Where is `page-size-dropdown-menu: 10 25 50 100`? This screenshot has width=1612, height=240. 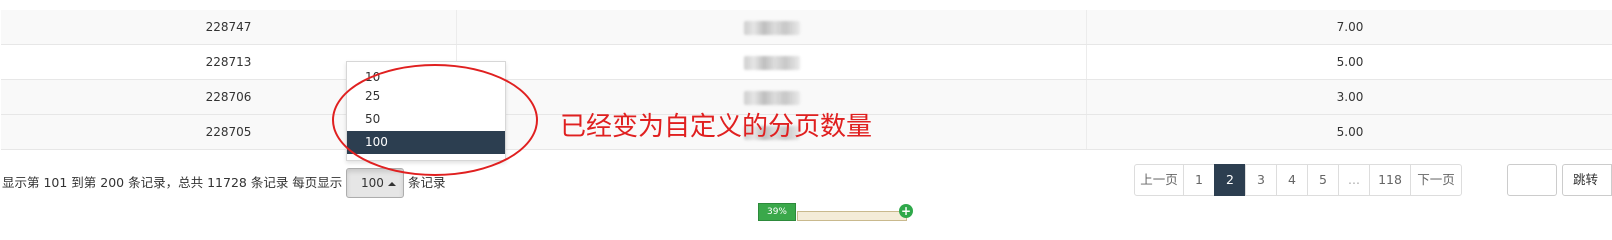 page-size-dropdown-menu: 10 25 50 100 is located at coordinates (426, 111).